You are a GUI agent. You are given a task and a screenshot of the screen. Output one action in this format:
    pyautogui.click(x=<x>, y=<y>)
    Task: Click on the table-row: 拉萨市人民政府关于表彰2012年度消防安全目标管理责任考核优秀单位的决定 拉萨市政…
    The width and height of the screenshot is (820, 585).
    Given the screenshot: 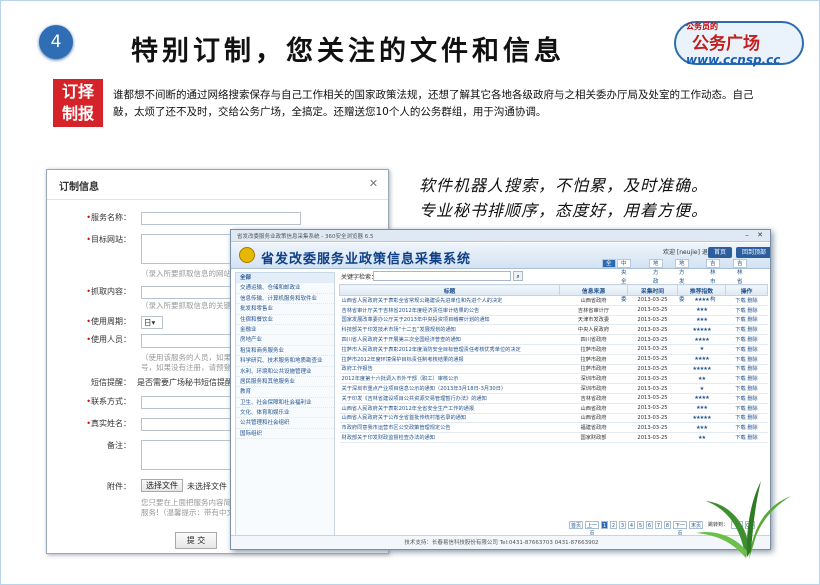 What is the action you would take?
    pyautogui.click(x=553, y=349)
    